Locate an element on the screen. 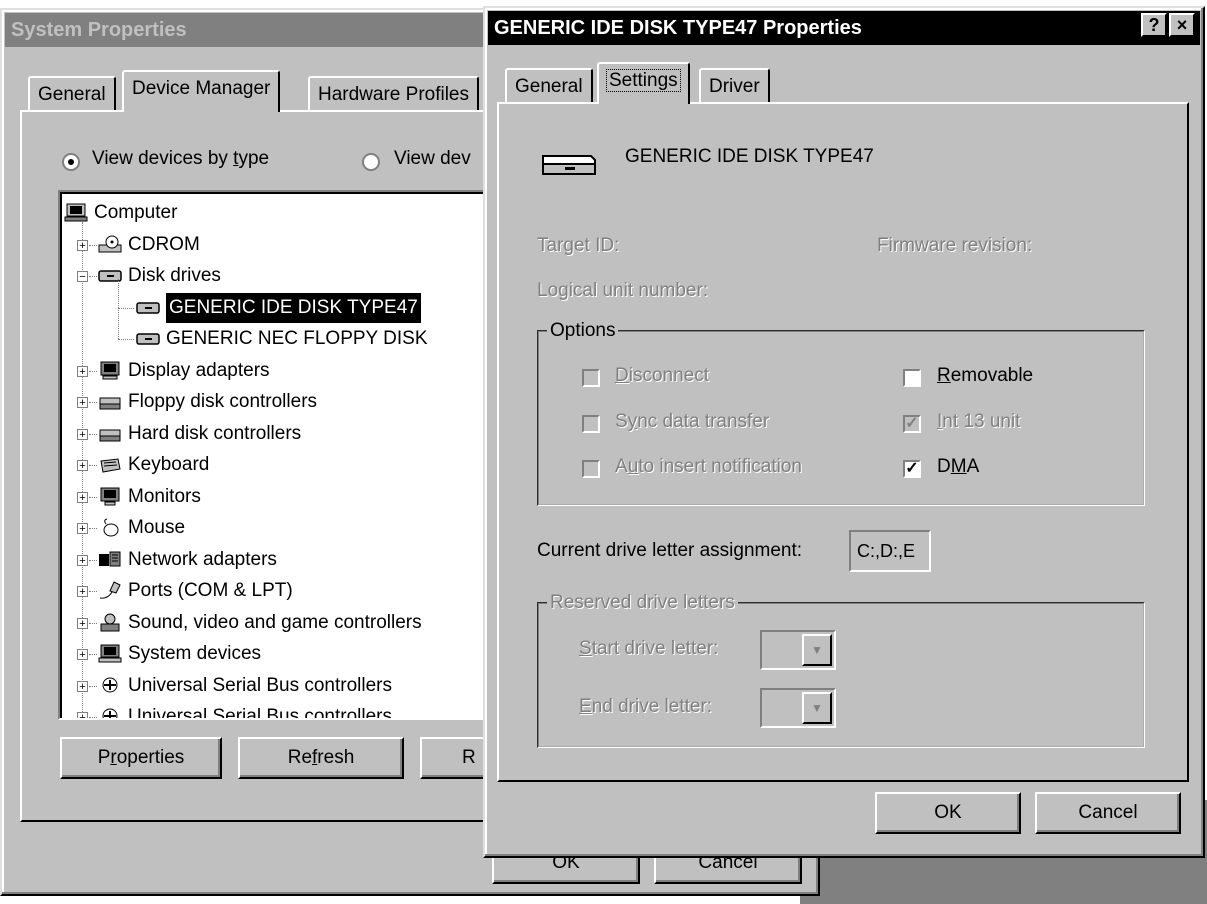 The height and width of the screenshot is (904, 1207). tree-item: + Monitors is located at coordinates (273, 497).